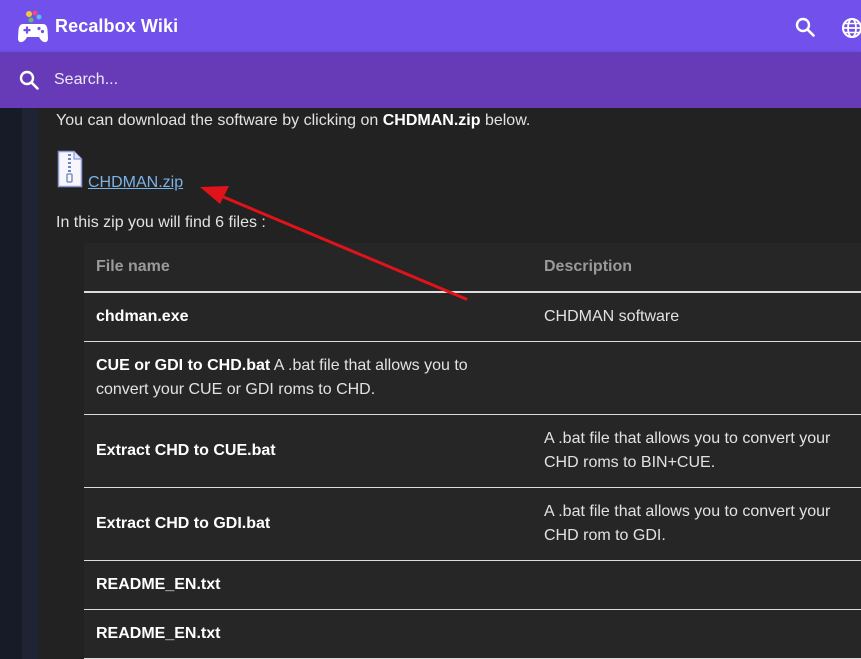  Describe the element at coordinates (308, 268) in the screenshot. I see `column-header-file-name: File name` at that location.